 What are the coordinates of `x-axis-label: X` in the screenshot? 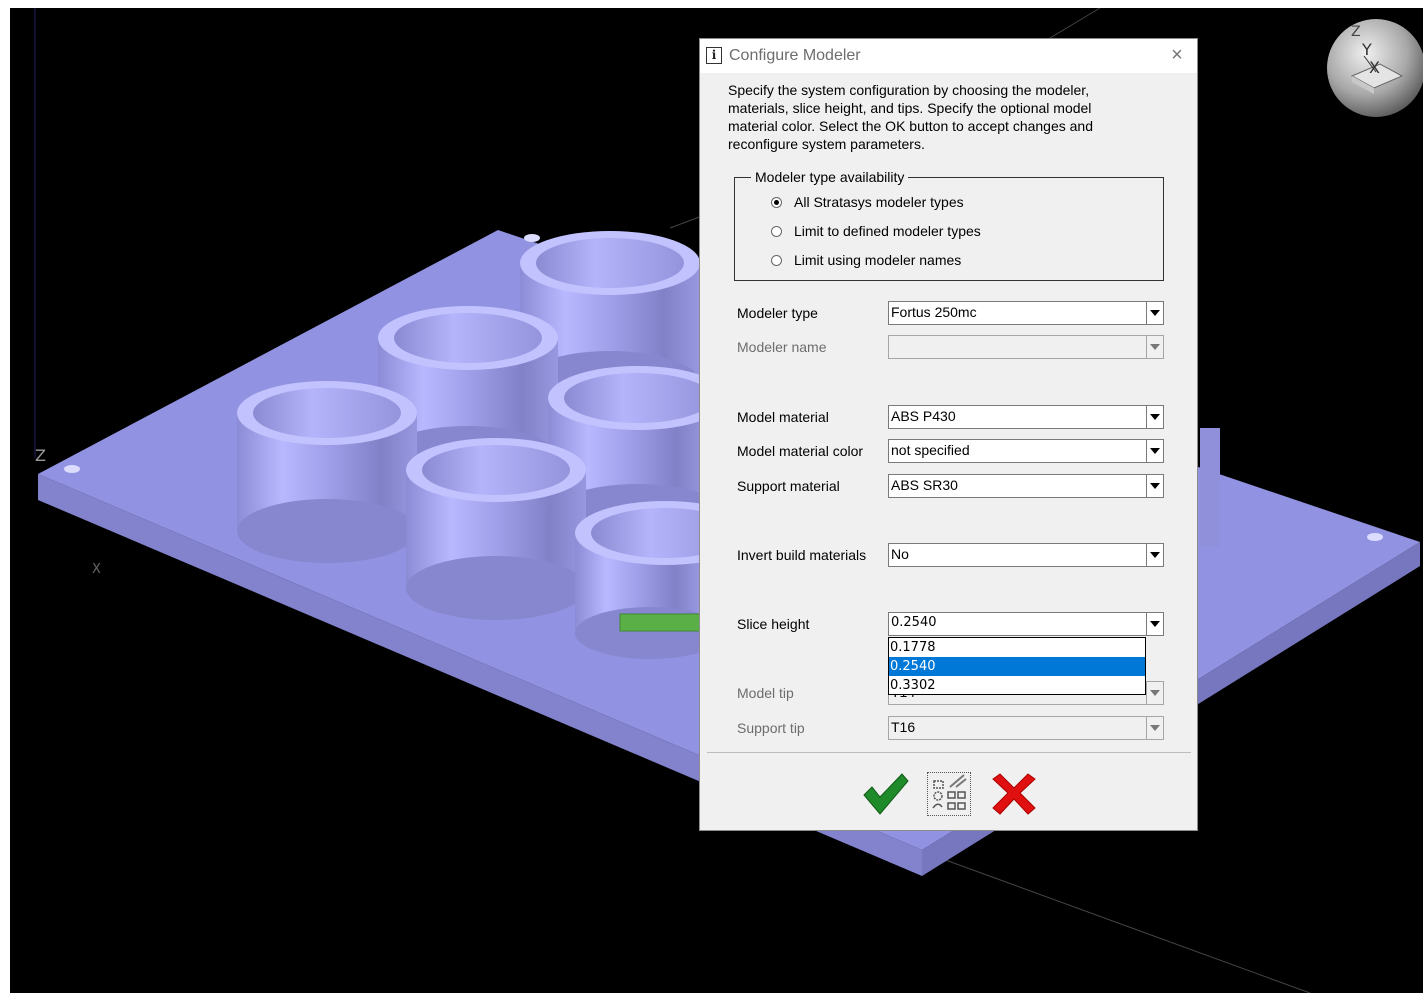 It's located at (96, 569).